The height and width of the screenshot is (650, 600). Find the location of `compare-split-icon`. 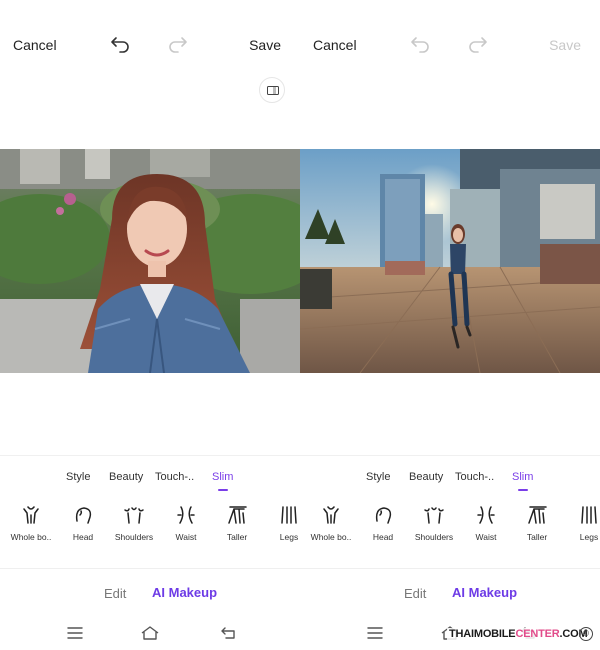

compare-split-icon is located at coordinates (272, 90).